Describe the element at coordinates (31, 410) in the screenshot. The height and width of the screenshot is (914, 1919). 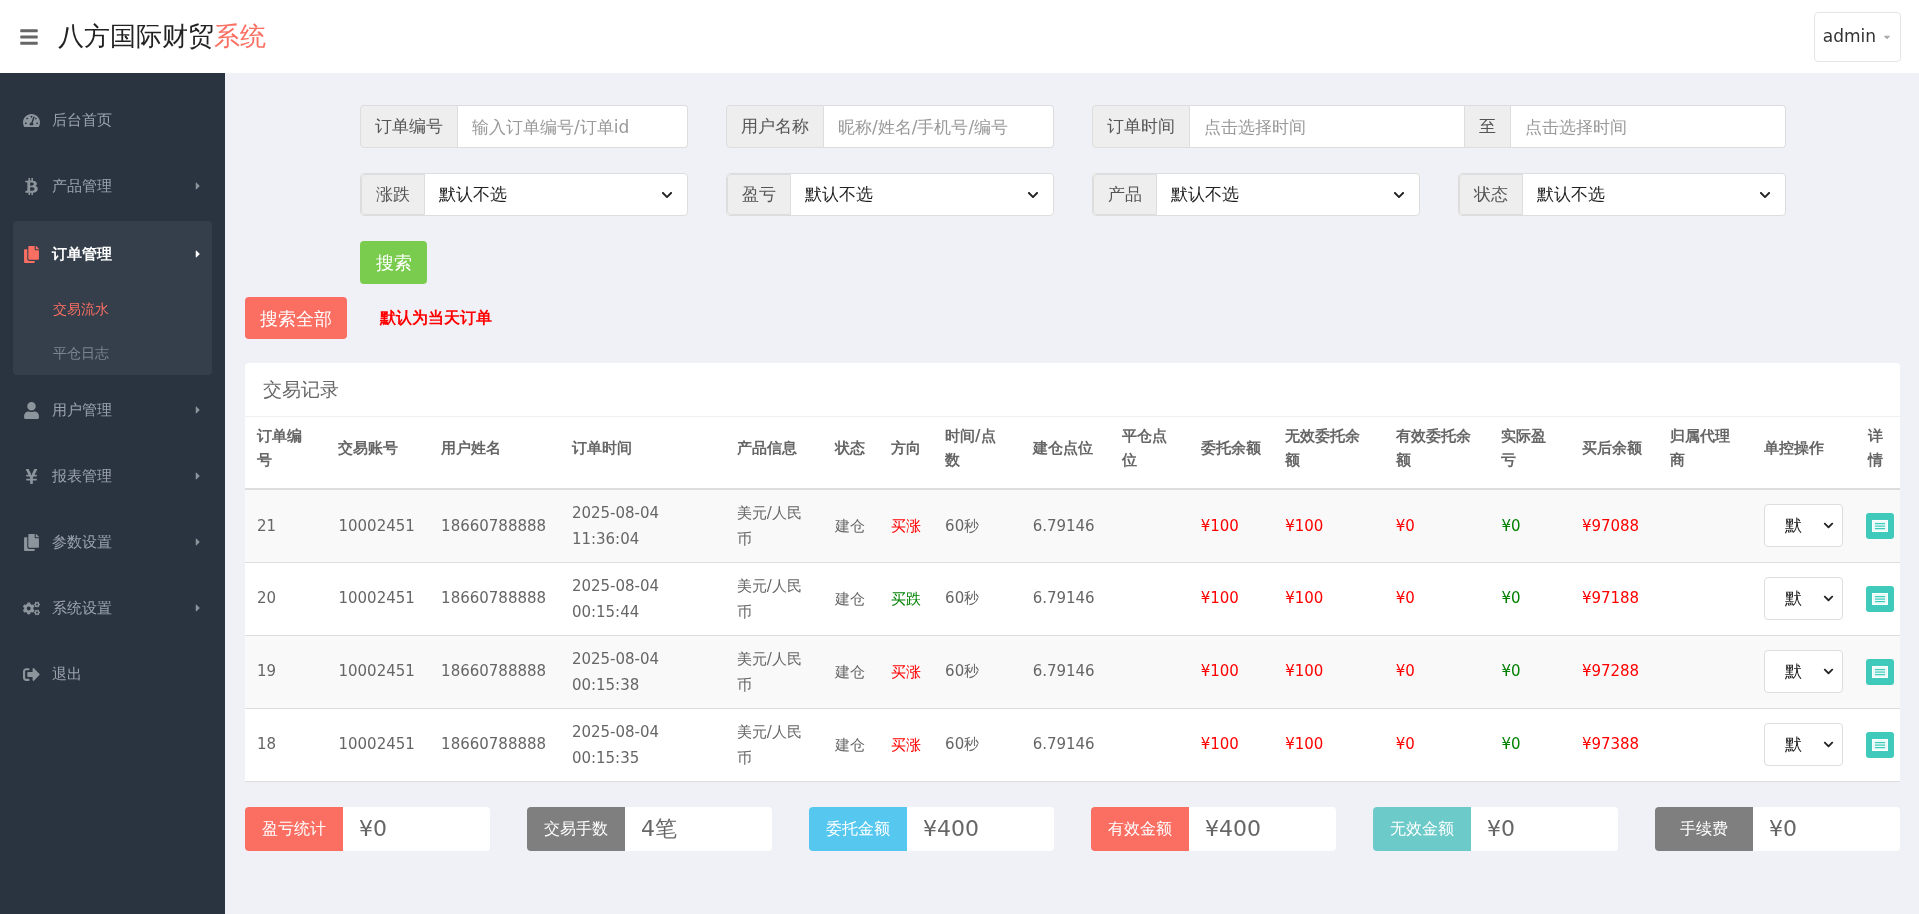
I see `user-icon` at that location.